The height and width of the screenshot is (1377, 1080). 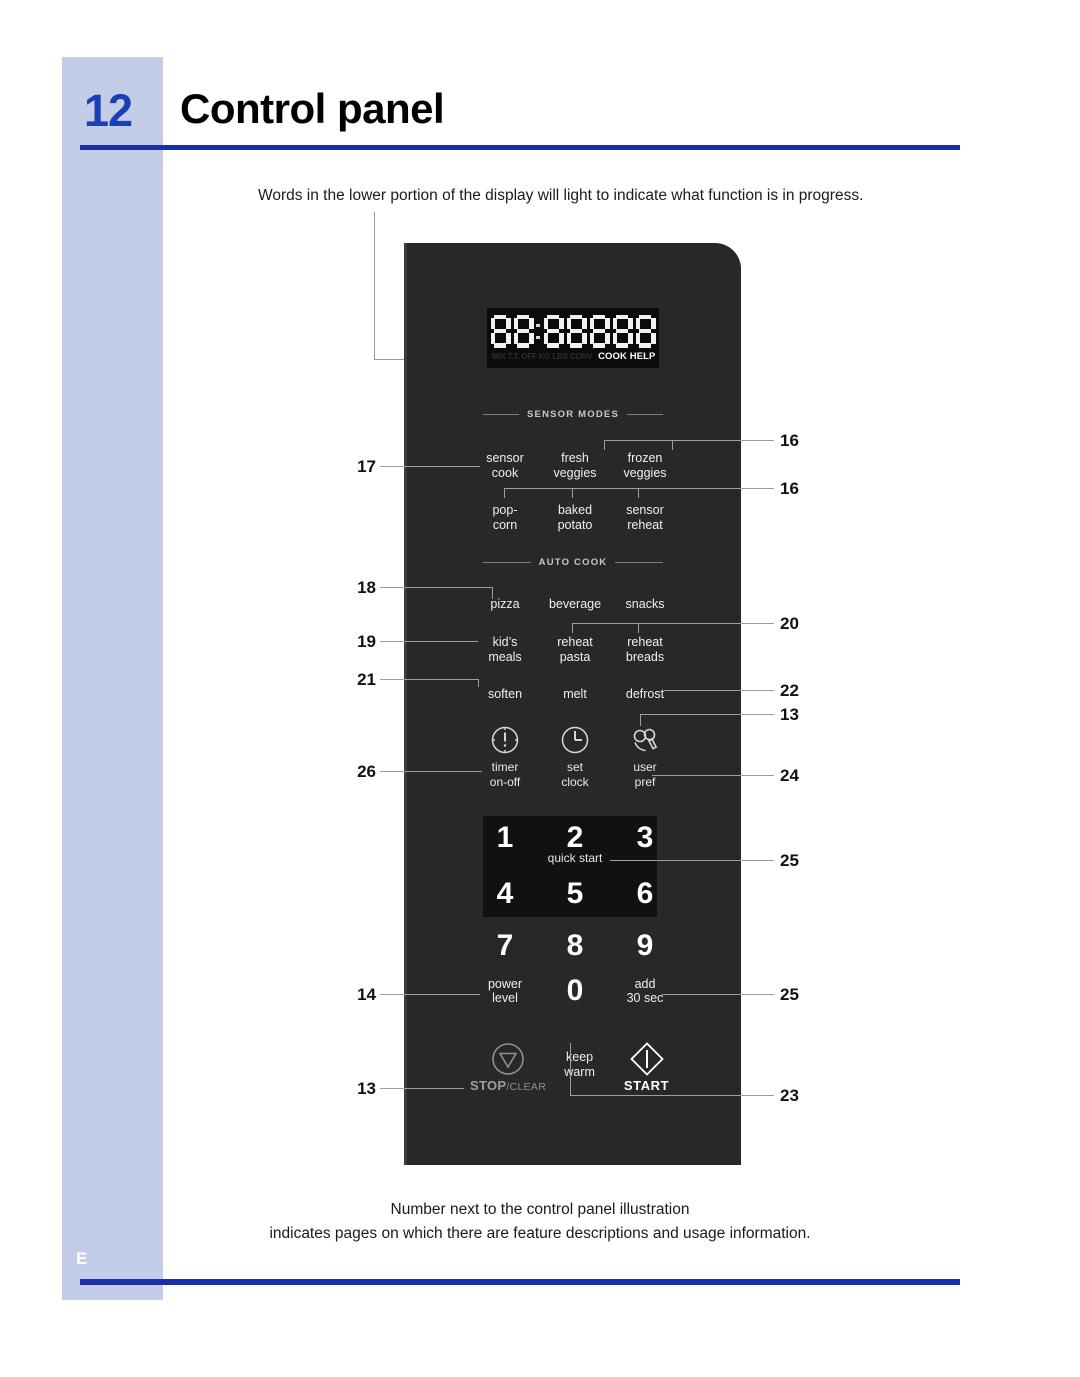 I want to click on key-8: 8, so click(x=575, y=945).